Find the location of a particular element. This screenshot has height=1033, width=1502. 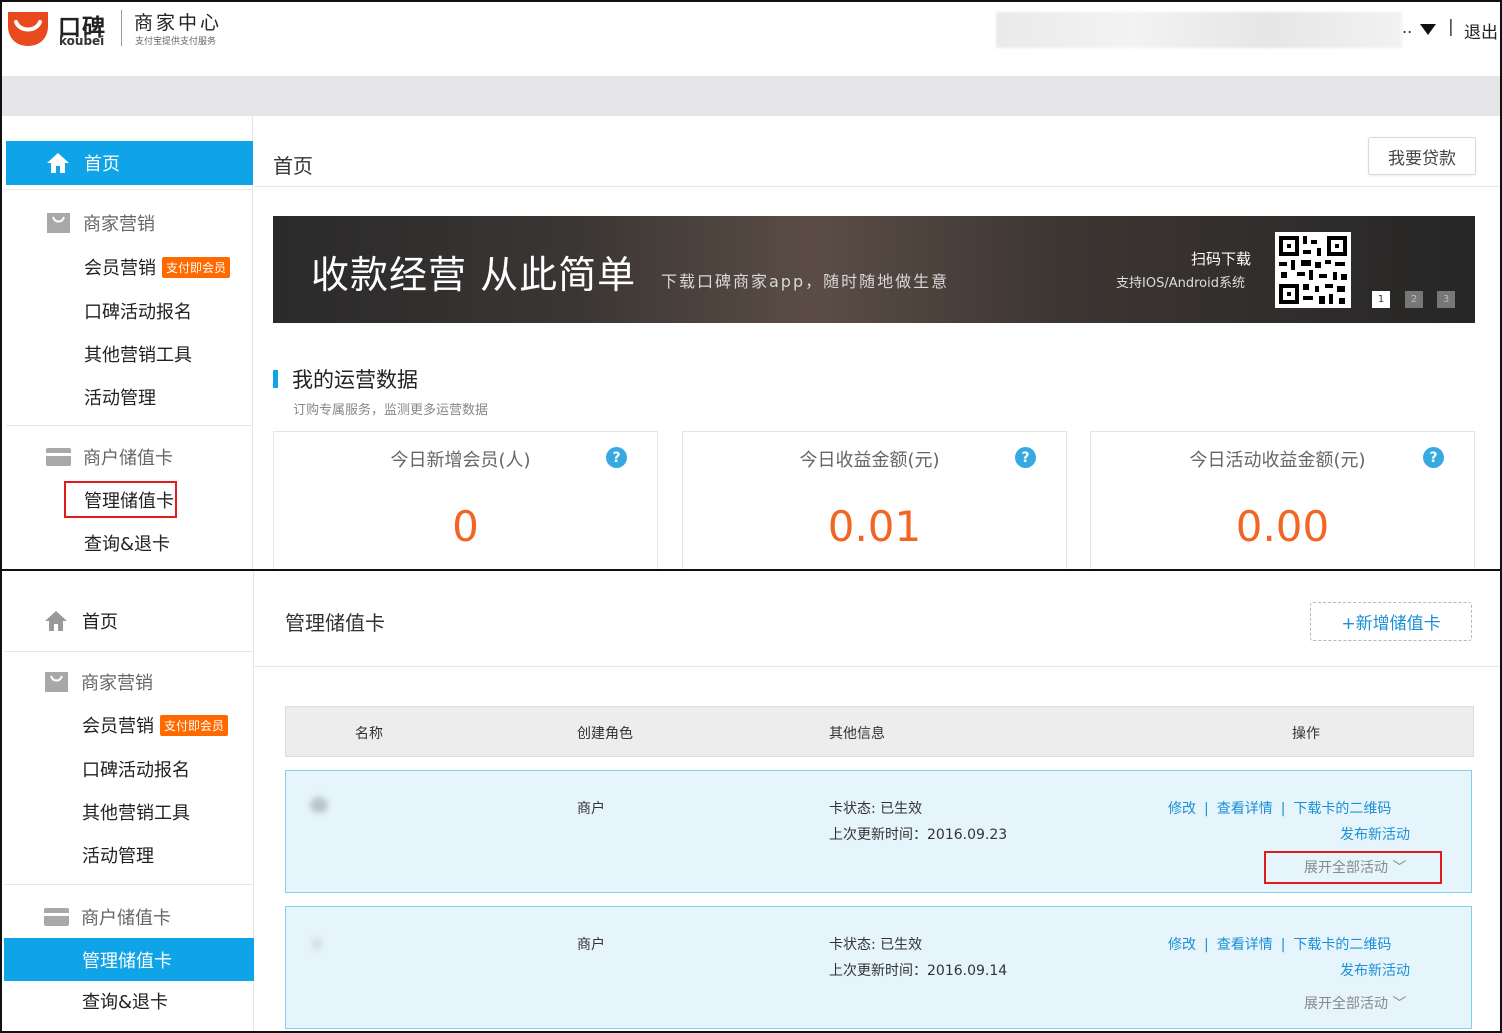

cell-actions: 修改 | 查看详情 | 下载卡的二维码 is located at coordinates (1279, 944).